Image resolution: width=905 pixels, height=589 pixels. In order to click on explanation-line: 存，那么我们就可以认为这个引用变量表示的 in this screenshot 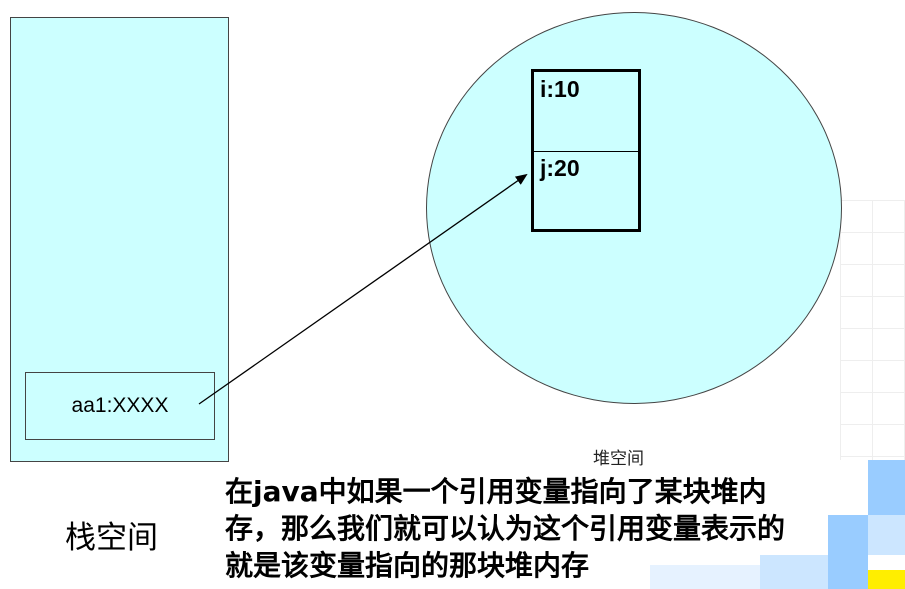, I will do `click(505, 528)`.